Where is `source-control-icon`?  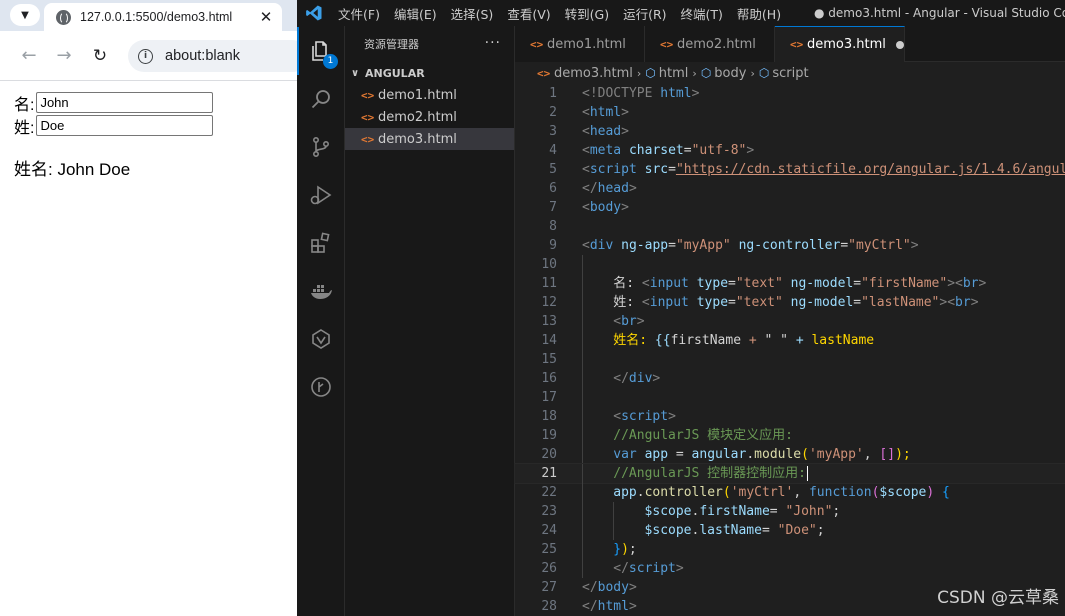
source-control-icon is located at coordinates (321, 147).